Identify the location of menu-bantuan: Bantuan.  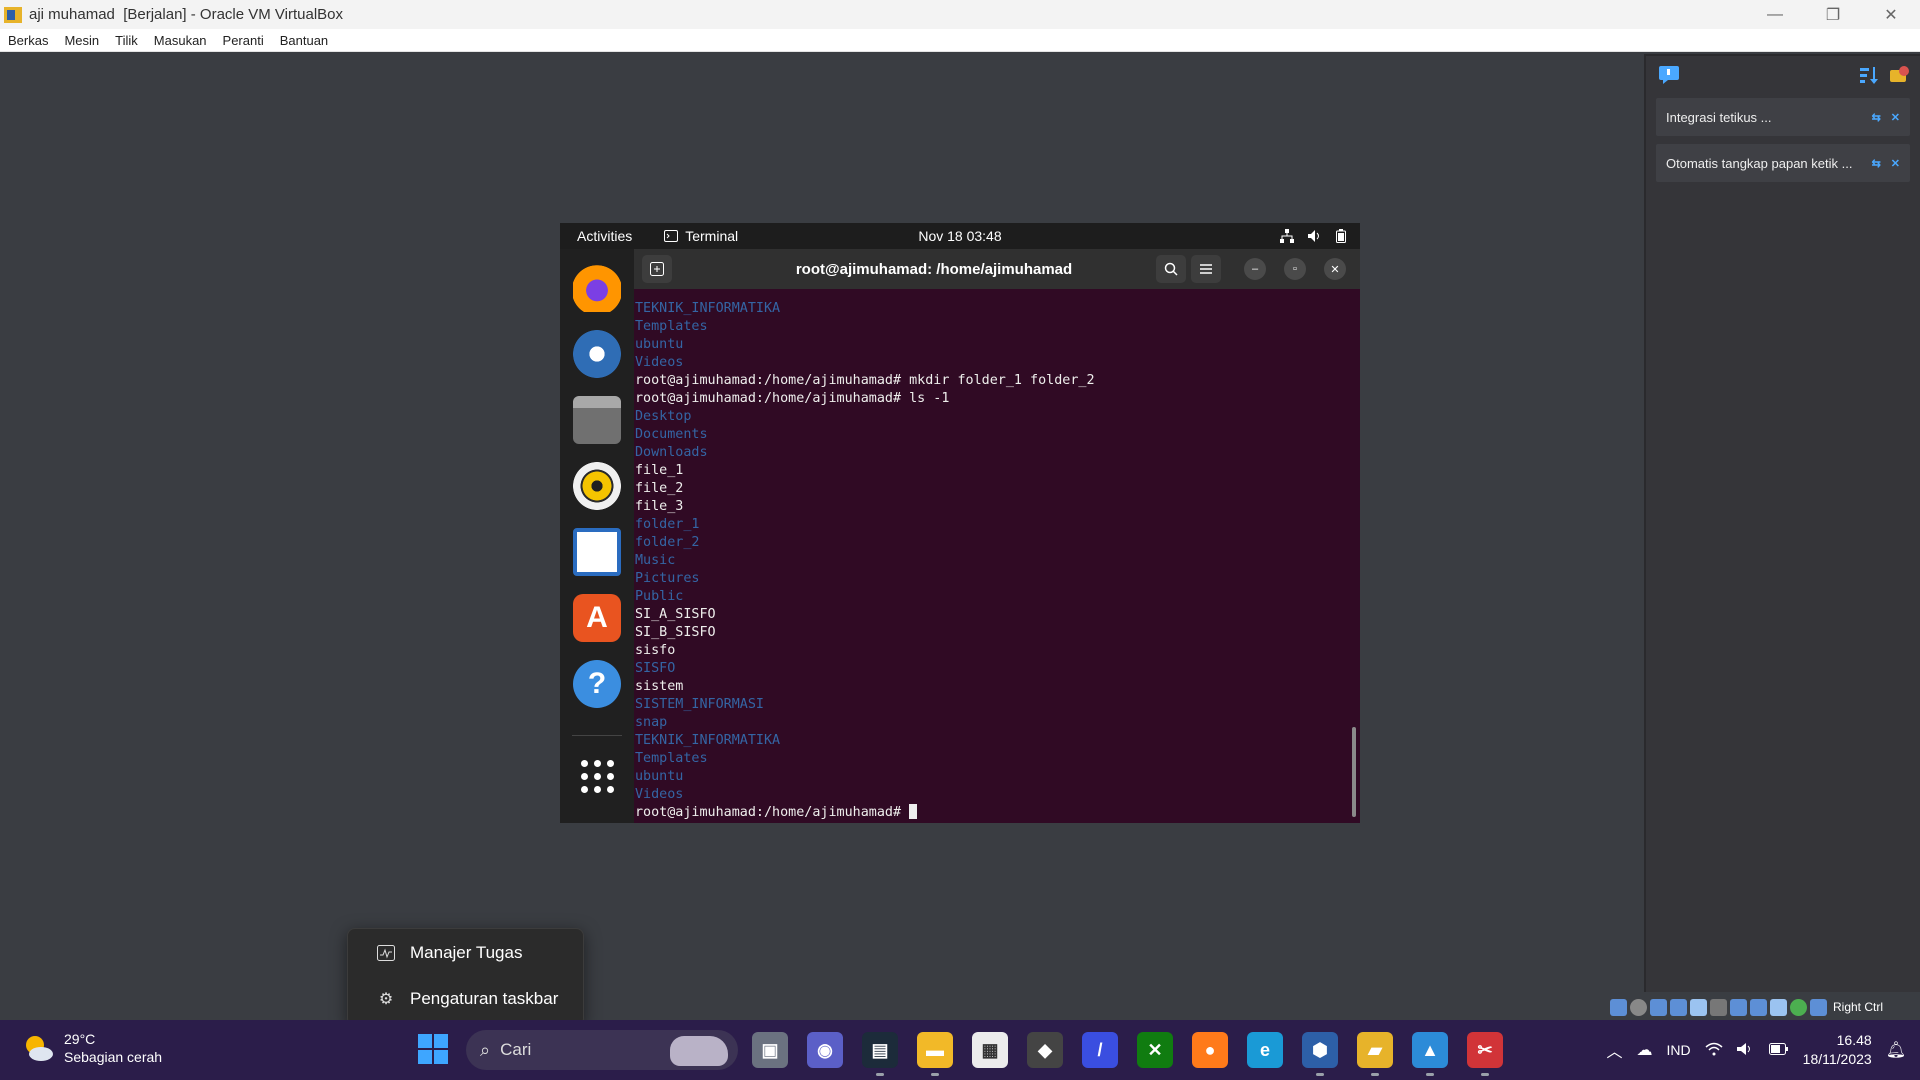
(304, 40).